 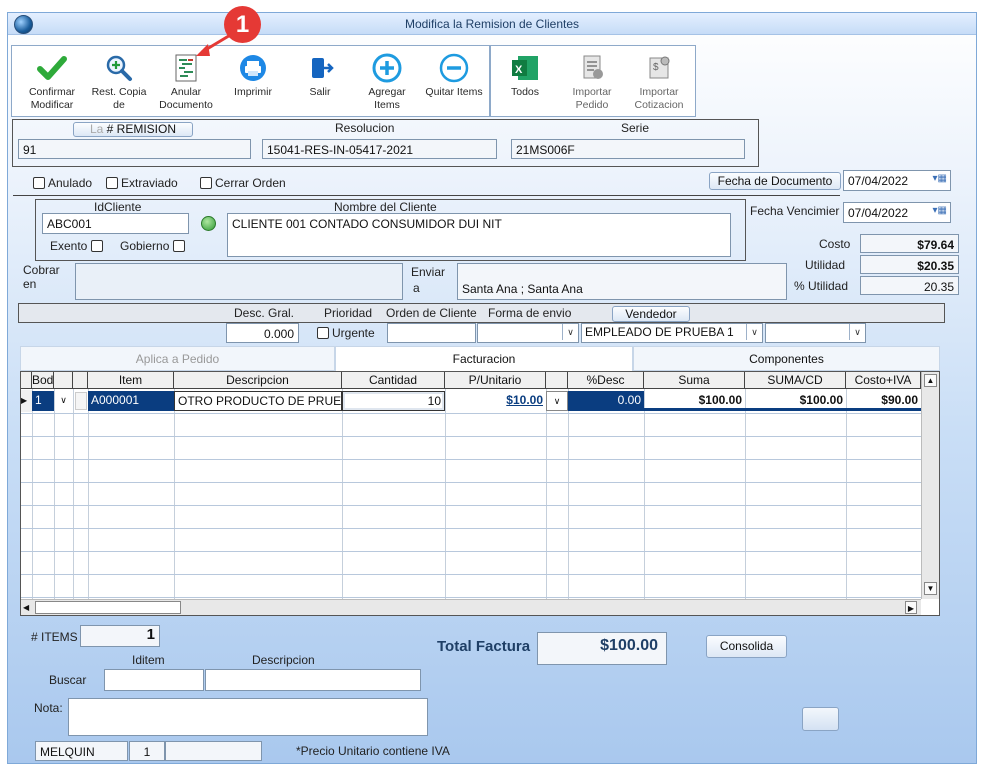 I want to click on horizontal-scrollbar: ◀ ▶, so click(x=471, y=607).